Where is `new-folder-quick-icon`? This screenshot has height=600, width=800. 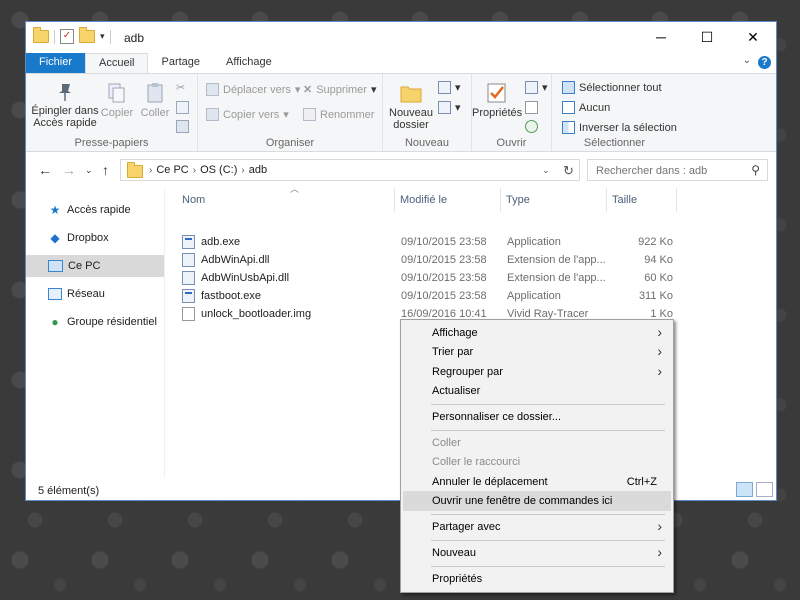
new-folder-quick-icon is located at coordinates (87, 35).